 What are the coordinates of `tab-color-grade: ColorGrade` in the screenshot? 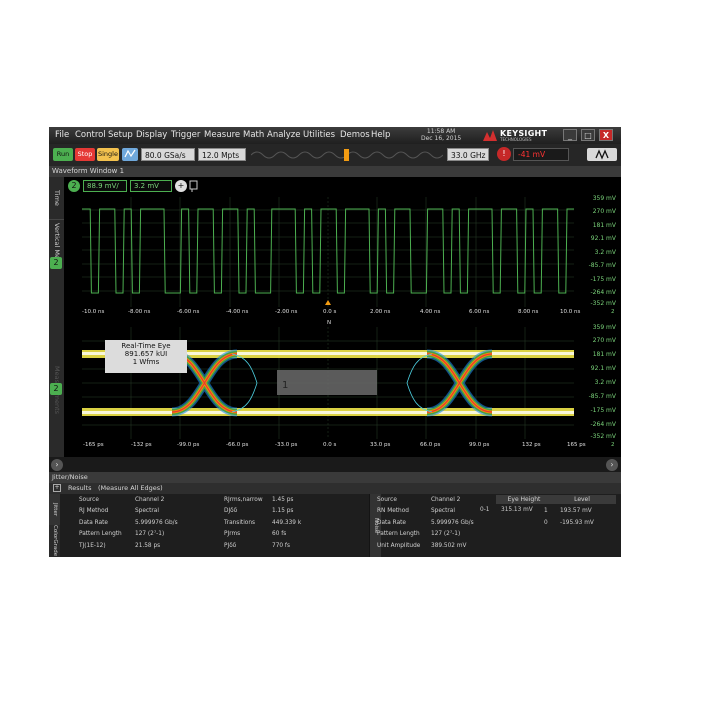 It's located at (54, 541).